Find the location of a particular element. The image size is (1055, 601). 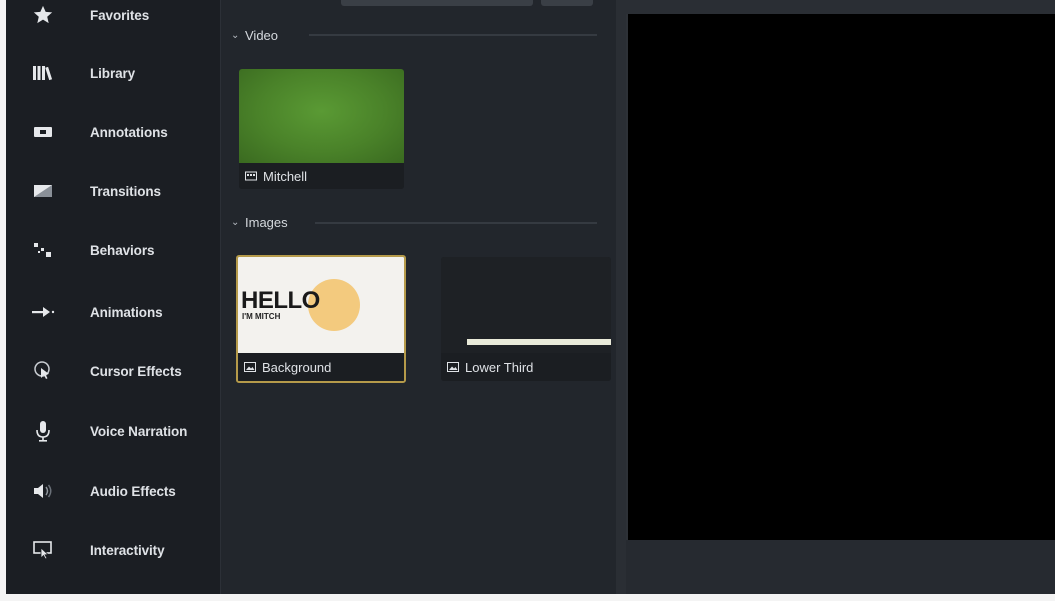

media-item-mitchell: Mitchell is located at coordinates (321, 129).